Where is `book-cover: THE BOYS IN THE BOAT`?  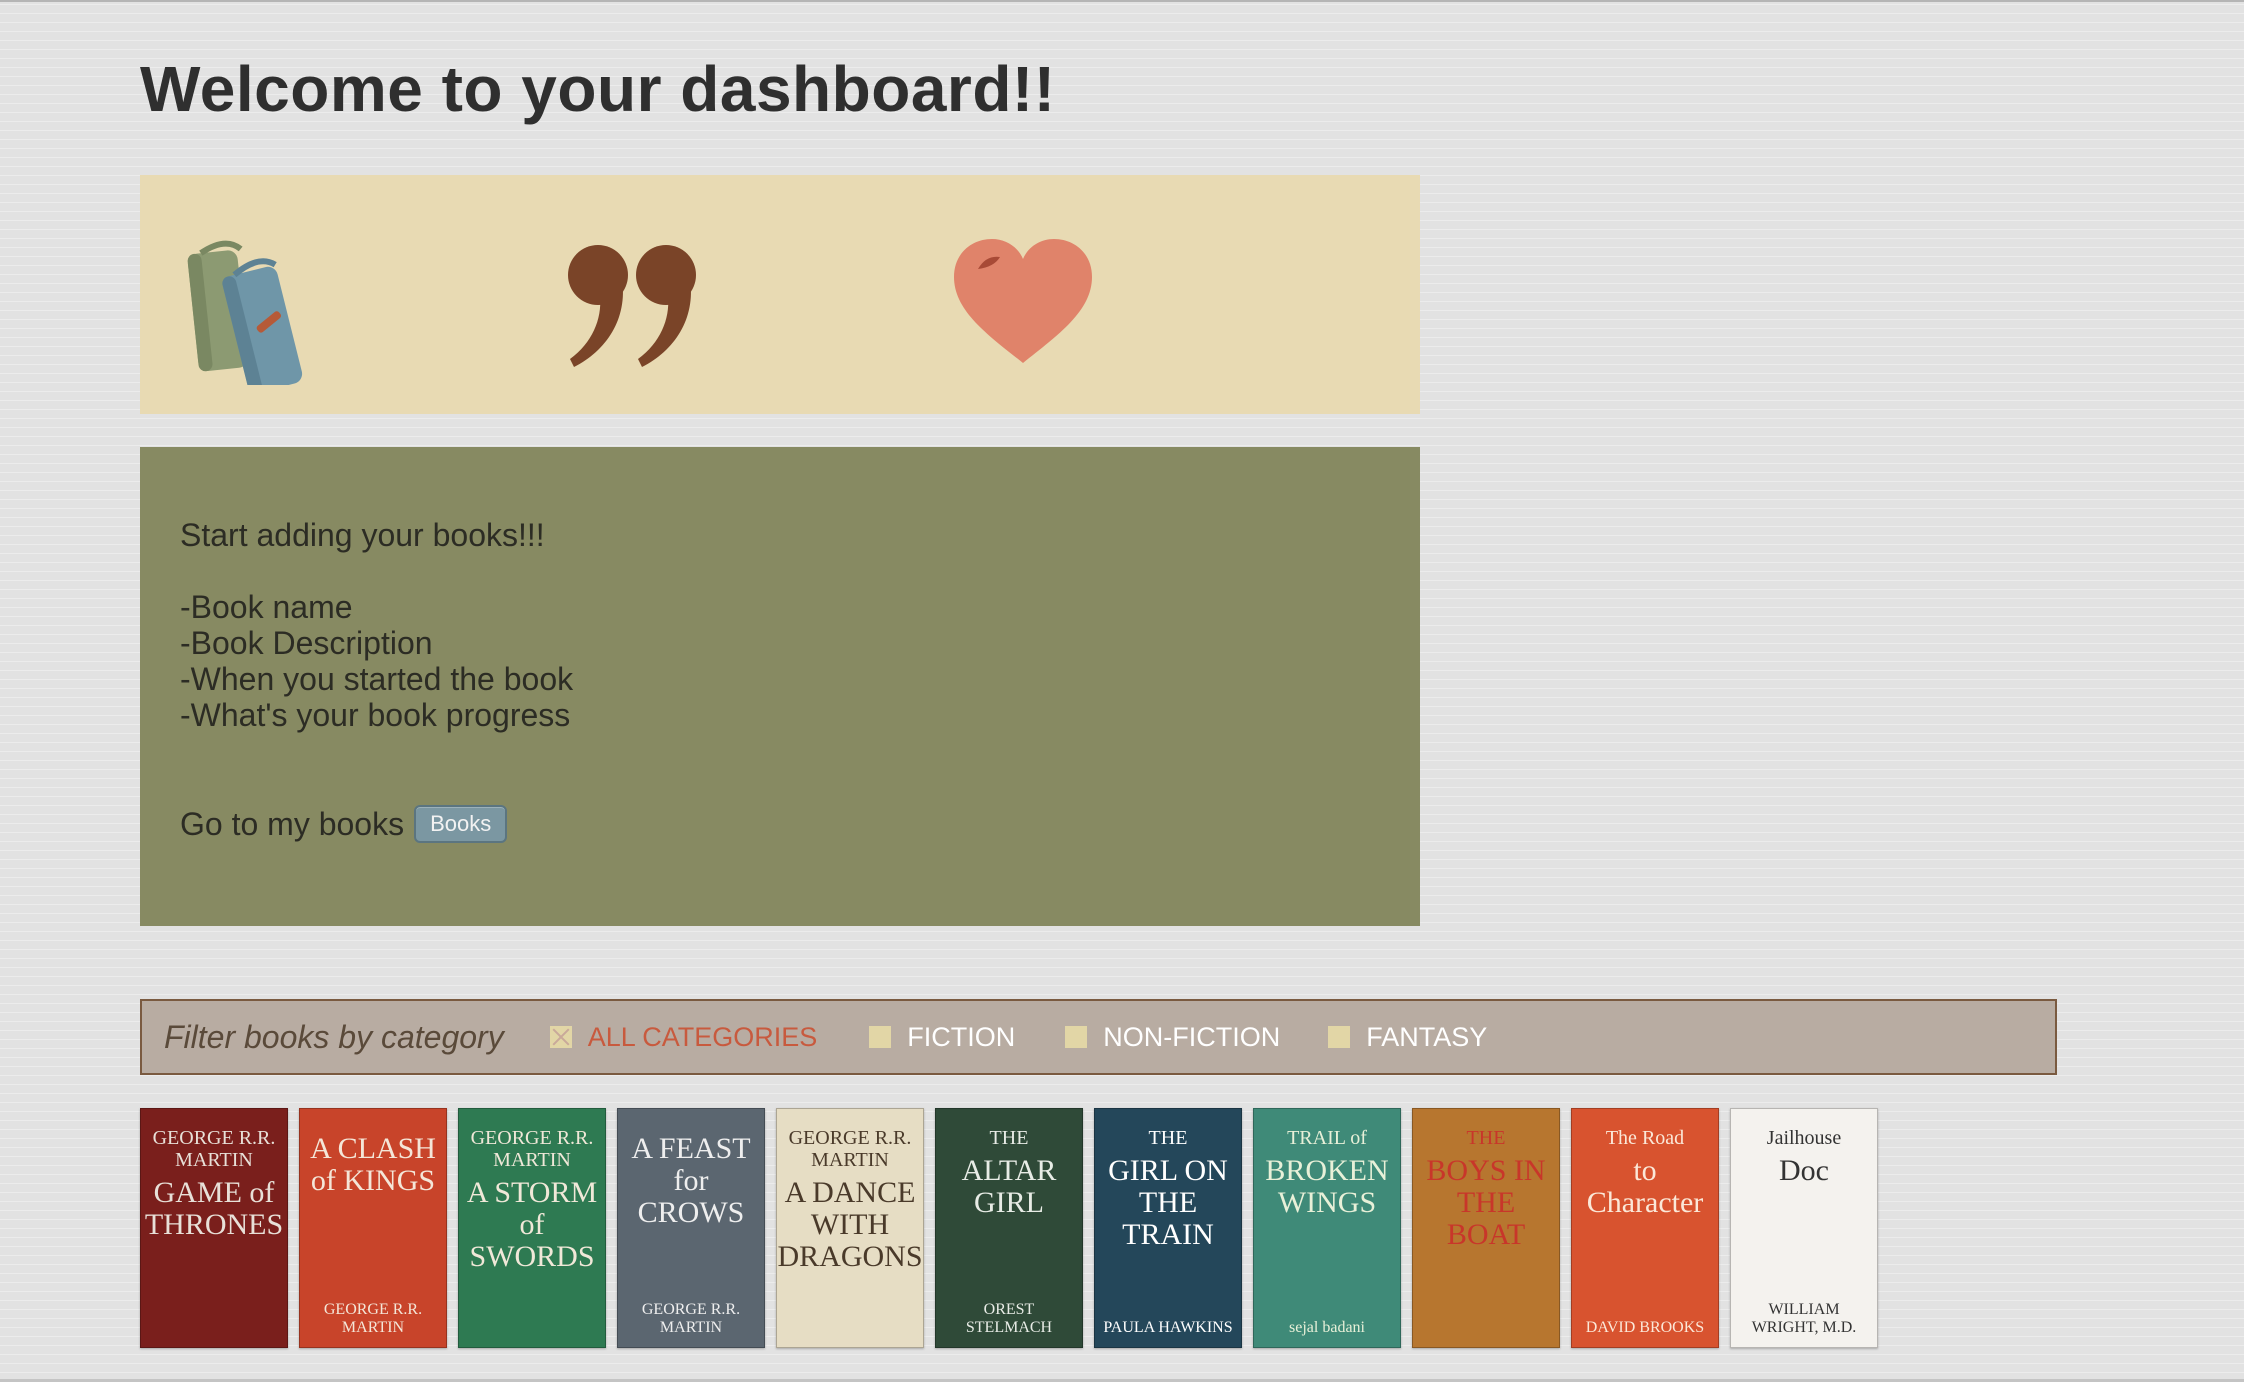
book-cover: THE BOYS IN THE BOAT is located at coordinates (1486, 1228).